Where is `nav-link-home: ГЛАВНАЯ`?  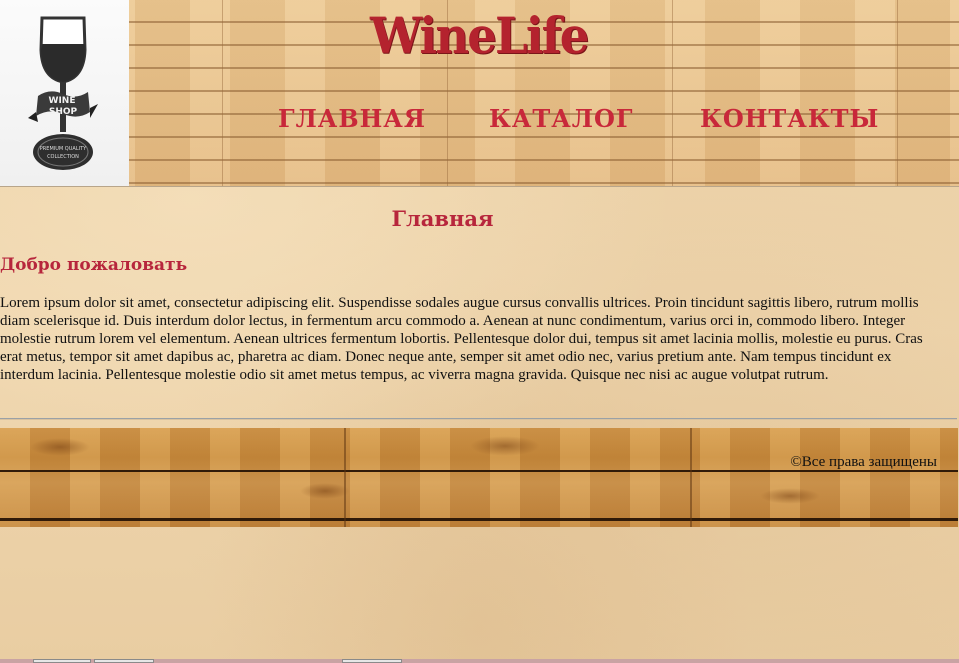 nav-link-home: ГЛАВНАЯ is located at coordinates (352, 118).